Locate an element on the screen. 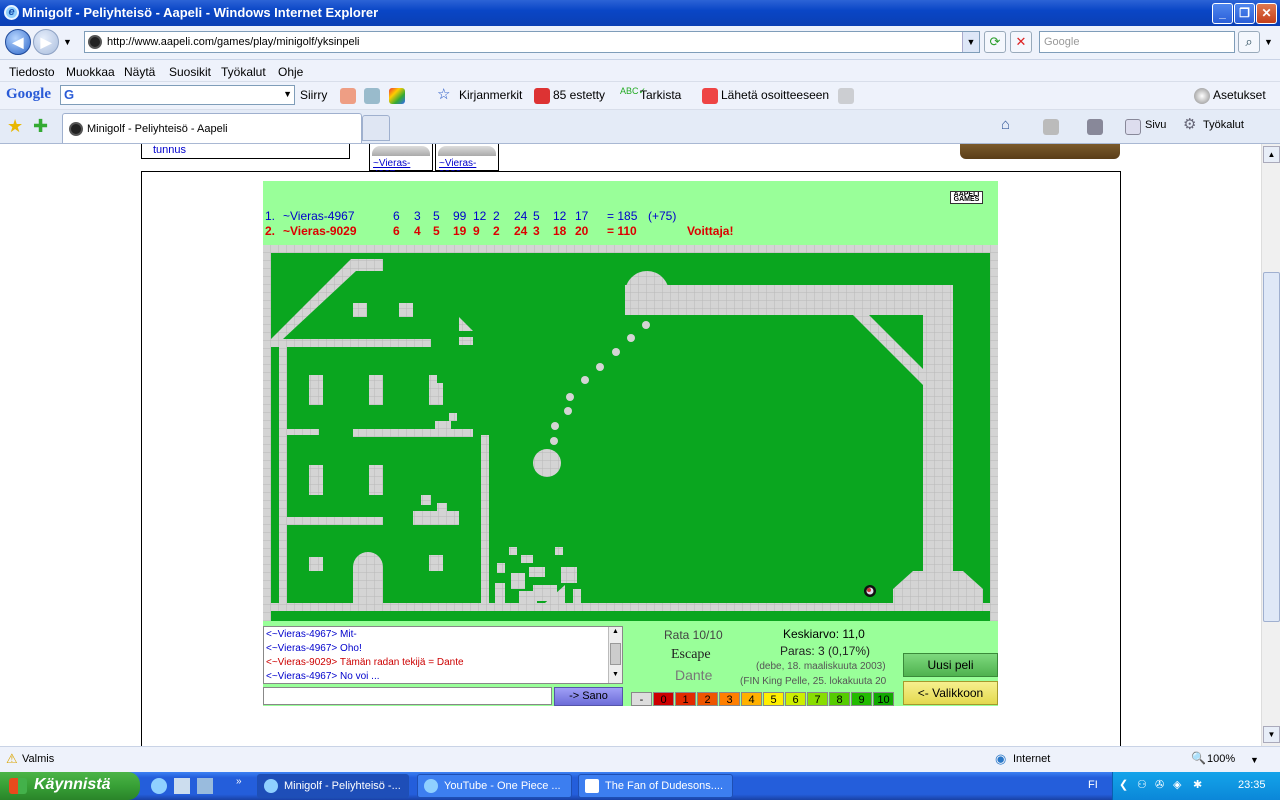 The width and height of the screenshot is (1280, 800). rating-button-2: 2 is located at coordinates (707, 699).